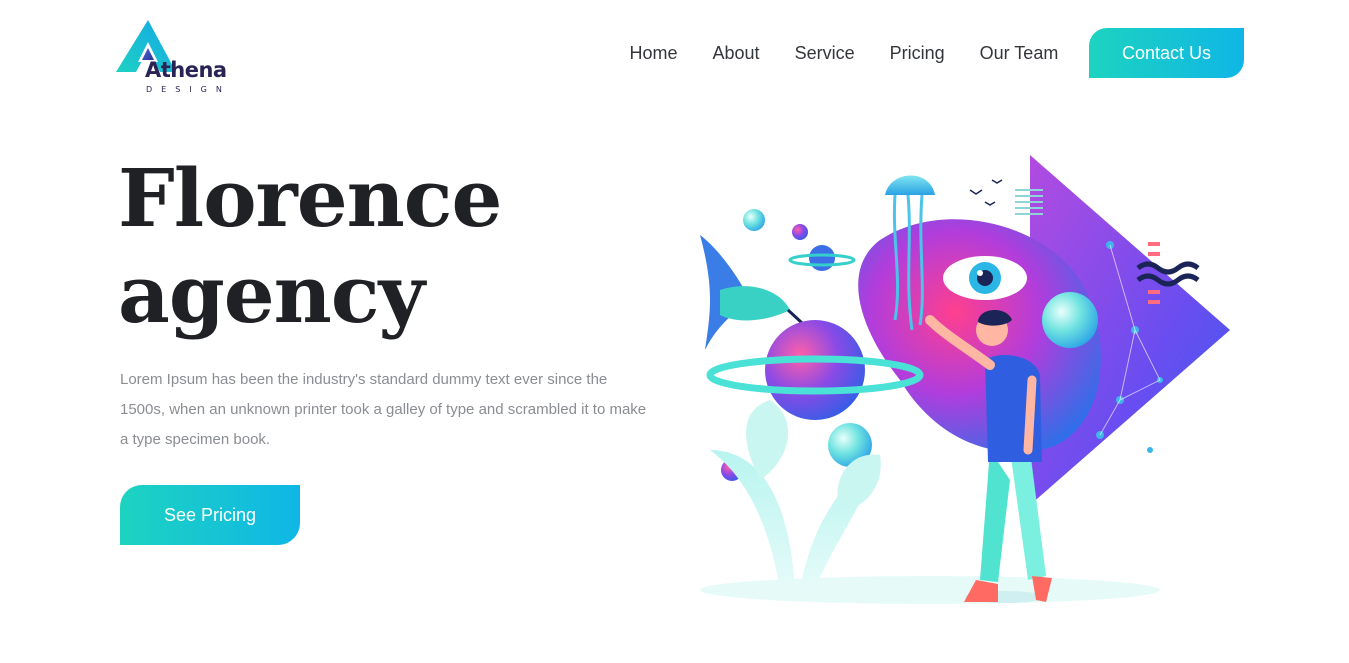  What do you see at coordinates (917, 53) in the screenshot?
I see `nav-link-pricing: Pricing` at bounding box center [917, 53].